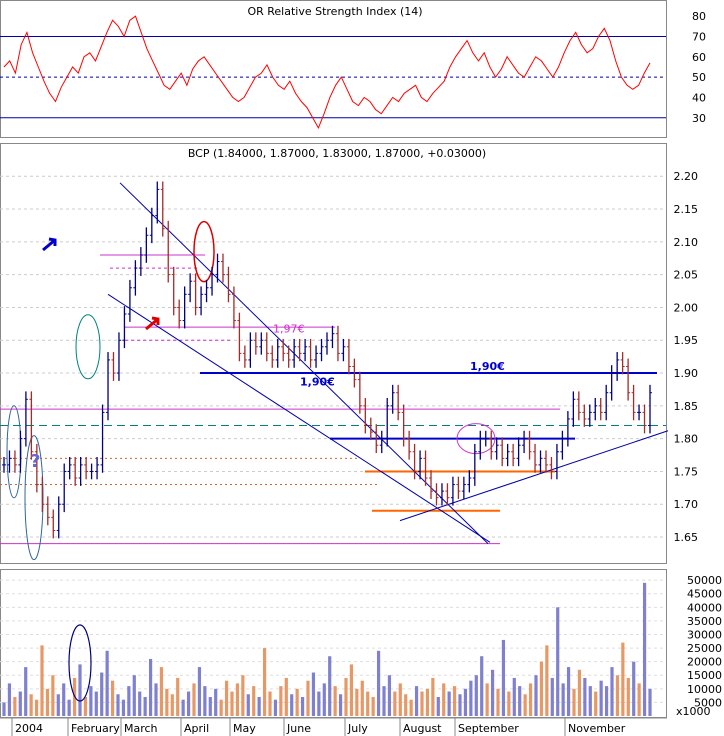  What do you see at coordinates (704, 580) in the screenshot?
I see `volume-tick-label: 50000` at bounding box center [704, 580].